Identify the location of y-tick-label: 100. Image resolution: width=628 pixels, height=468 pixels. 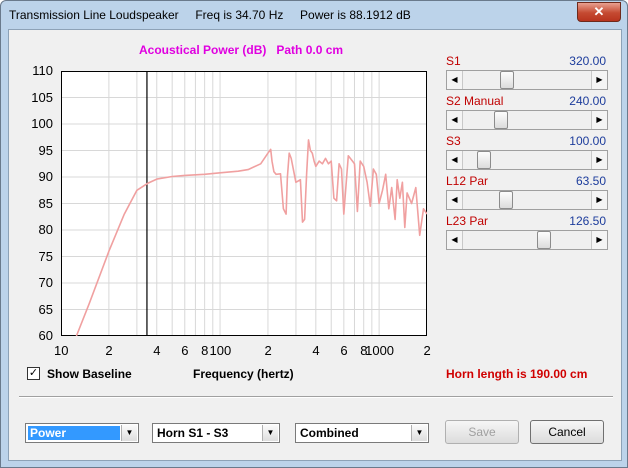
(42, 123).